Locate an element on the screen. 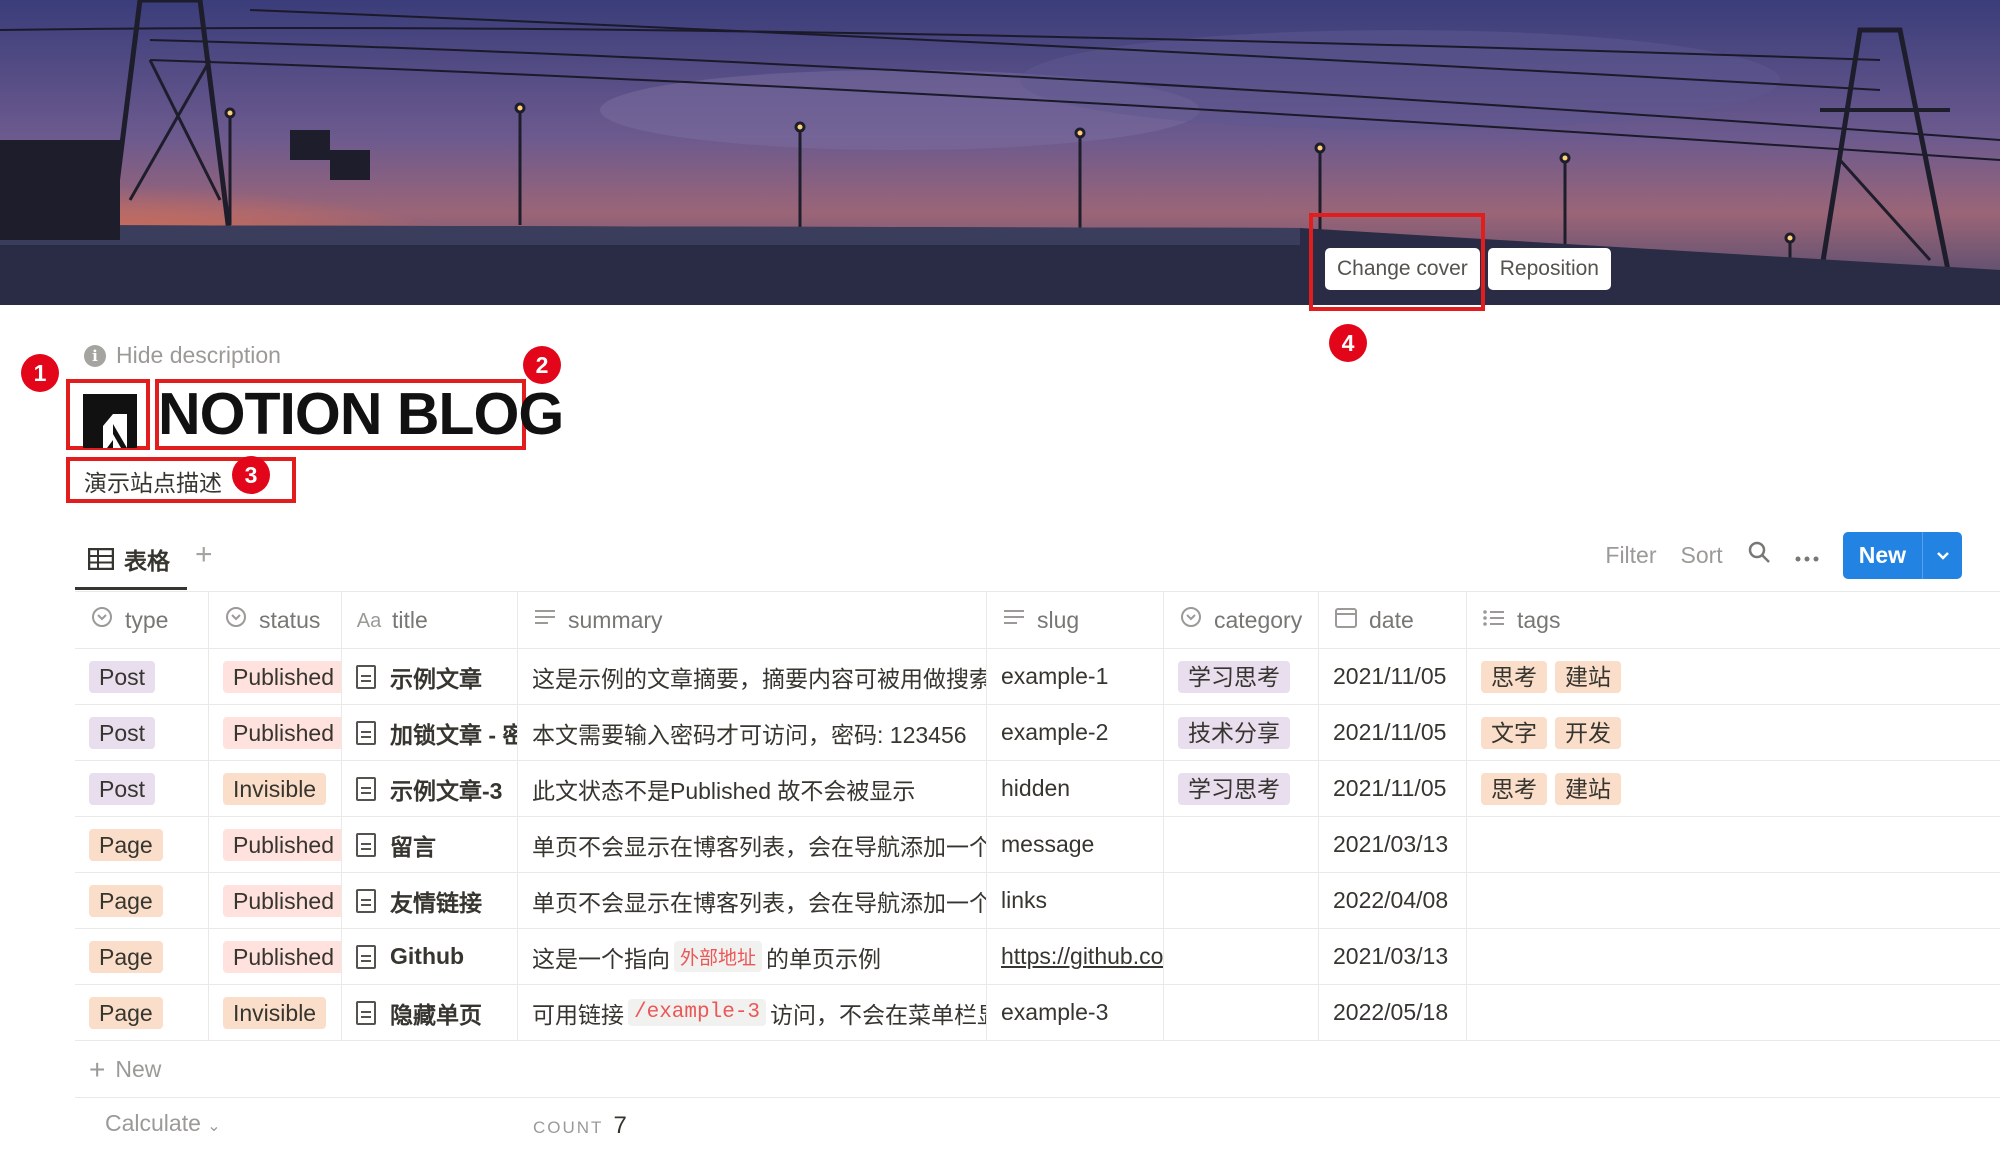 This screenshot has height=1150, width=2000. title-text: 友情链接 is located at coordinates (436, 902).